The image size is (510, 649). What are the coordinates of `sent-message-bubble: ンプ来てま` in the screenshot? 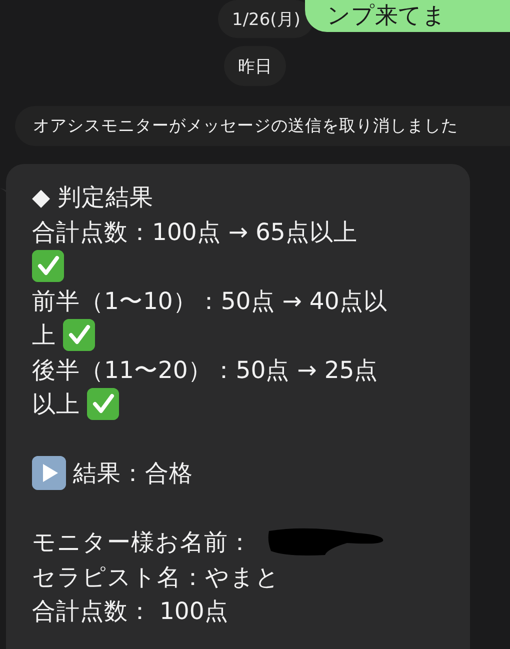 It's located at (407, 16).